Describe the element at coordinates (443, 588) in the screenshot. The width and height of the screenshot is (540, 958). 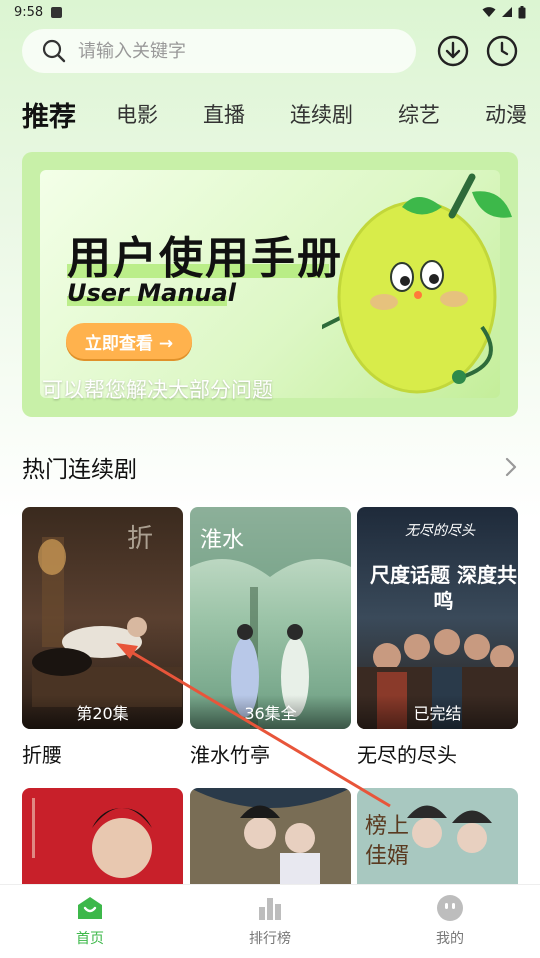
I see `poster-slogan: 尺度话题 深度共鸣` at that location.